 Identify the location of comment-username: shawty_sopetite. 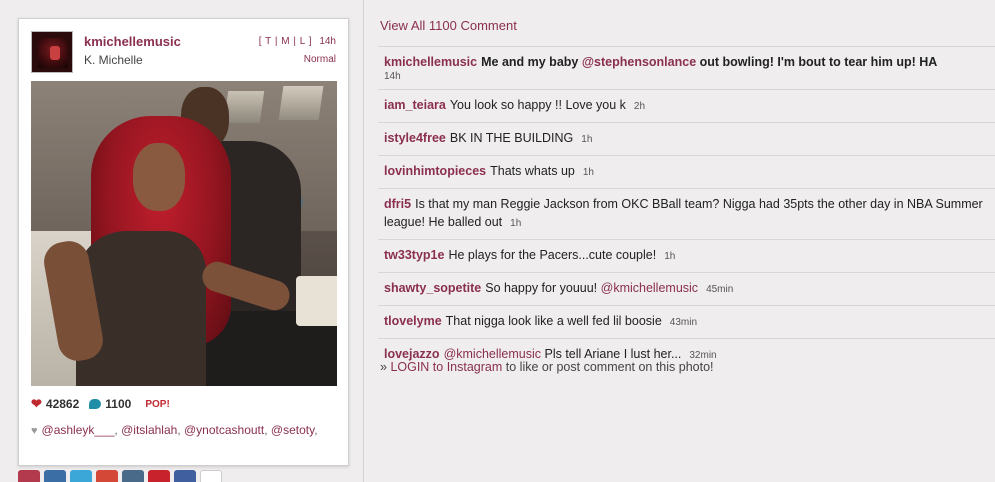
(432, 288).